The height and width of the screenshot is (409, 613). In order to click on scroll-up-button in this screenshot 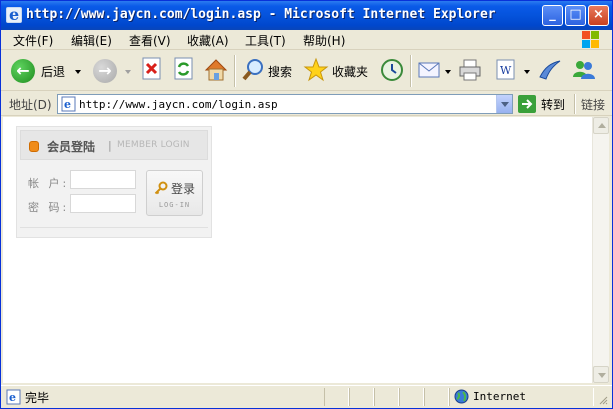, I will do `click(601, 125)`.